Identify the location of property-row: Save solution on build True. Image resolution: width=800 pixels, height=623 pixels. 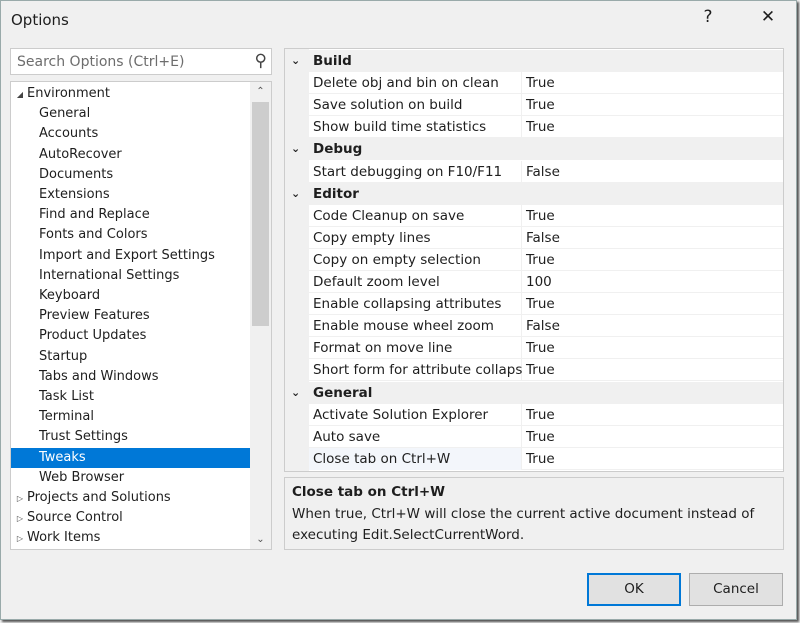
(534, 105).